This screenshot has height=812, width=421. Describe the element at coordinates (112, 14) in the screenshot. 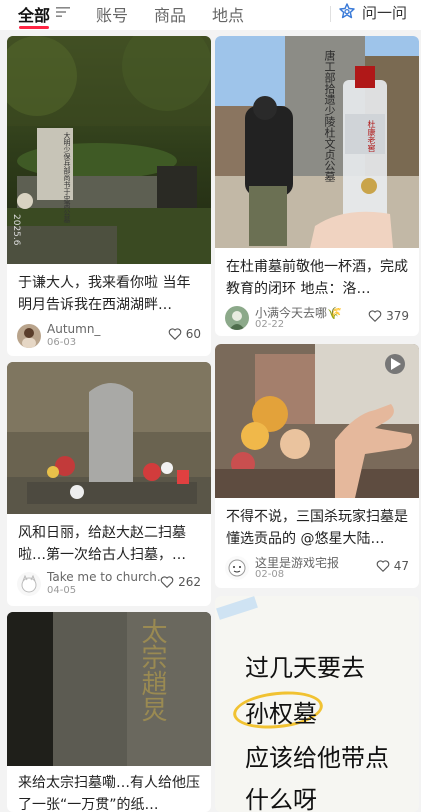

I see `tab-accounts: 账号` at that location.